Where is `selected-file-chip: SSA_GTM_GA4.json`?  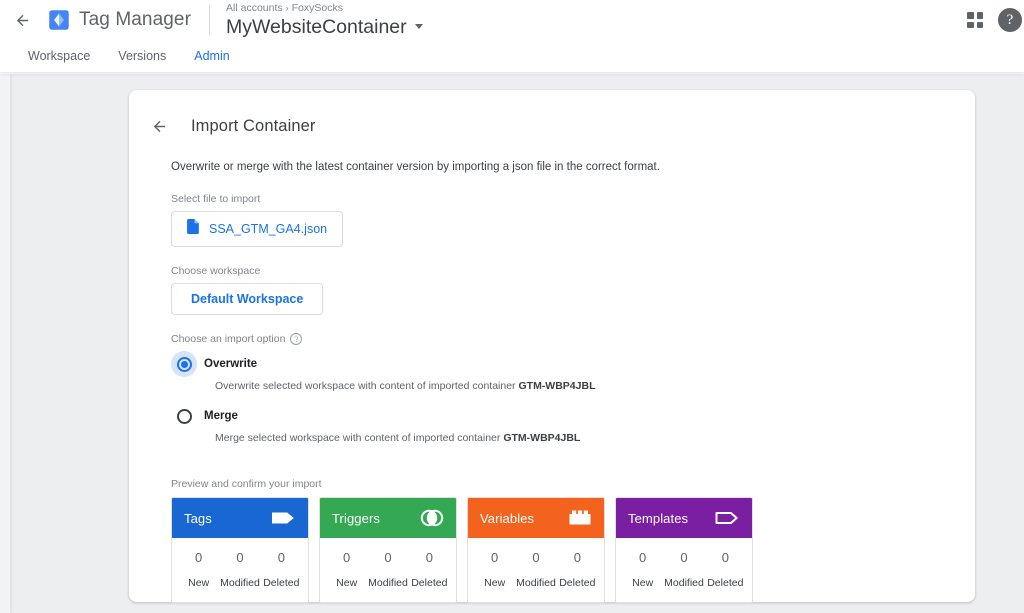
selected-file-chip: SSA_GTM_GA4.json is located at coordinates (257, 229).